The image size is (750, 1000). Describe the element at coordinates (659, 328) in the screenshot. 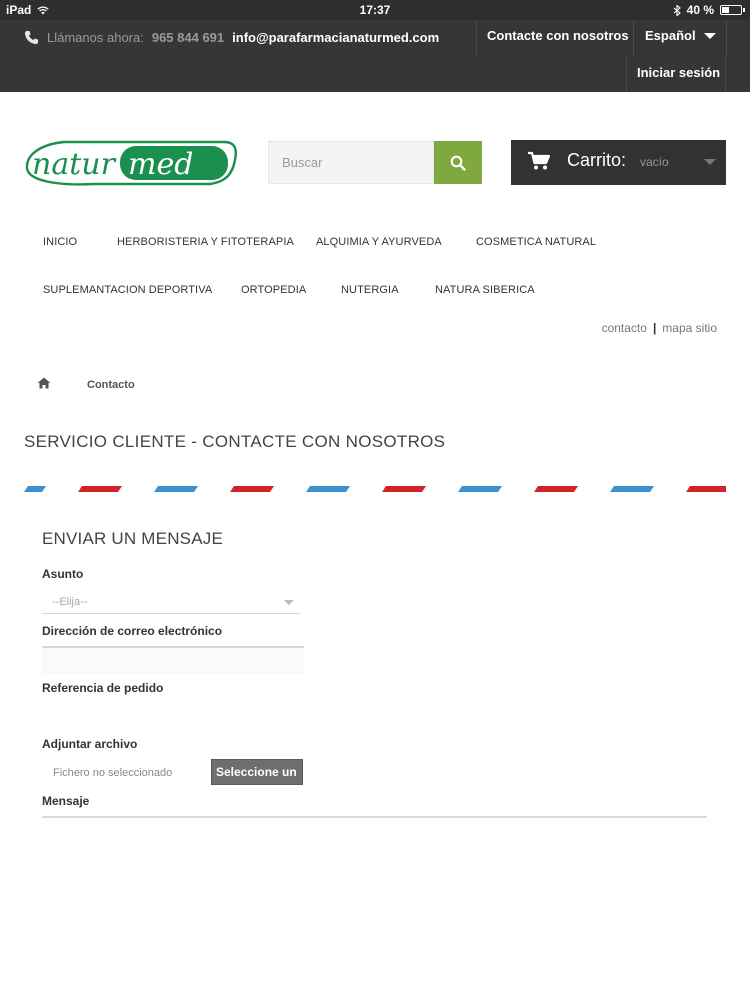

I see `utility-links: contacto | mapa sitio` at that location.